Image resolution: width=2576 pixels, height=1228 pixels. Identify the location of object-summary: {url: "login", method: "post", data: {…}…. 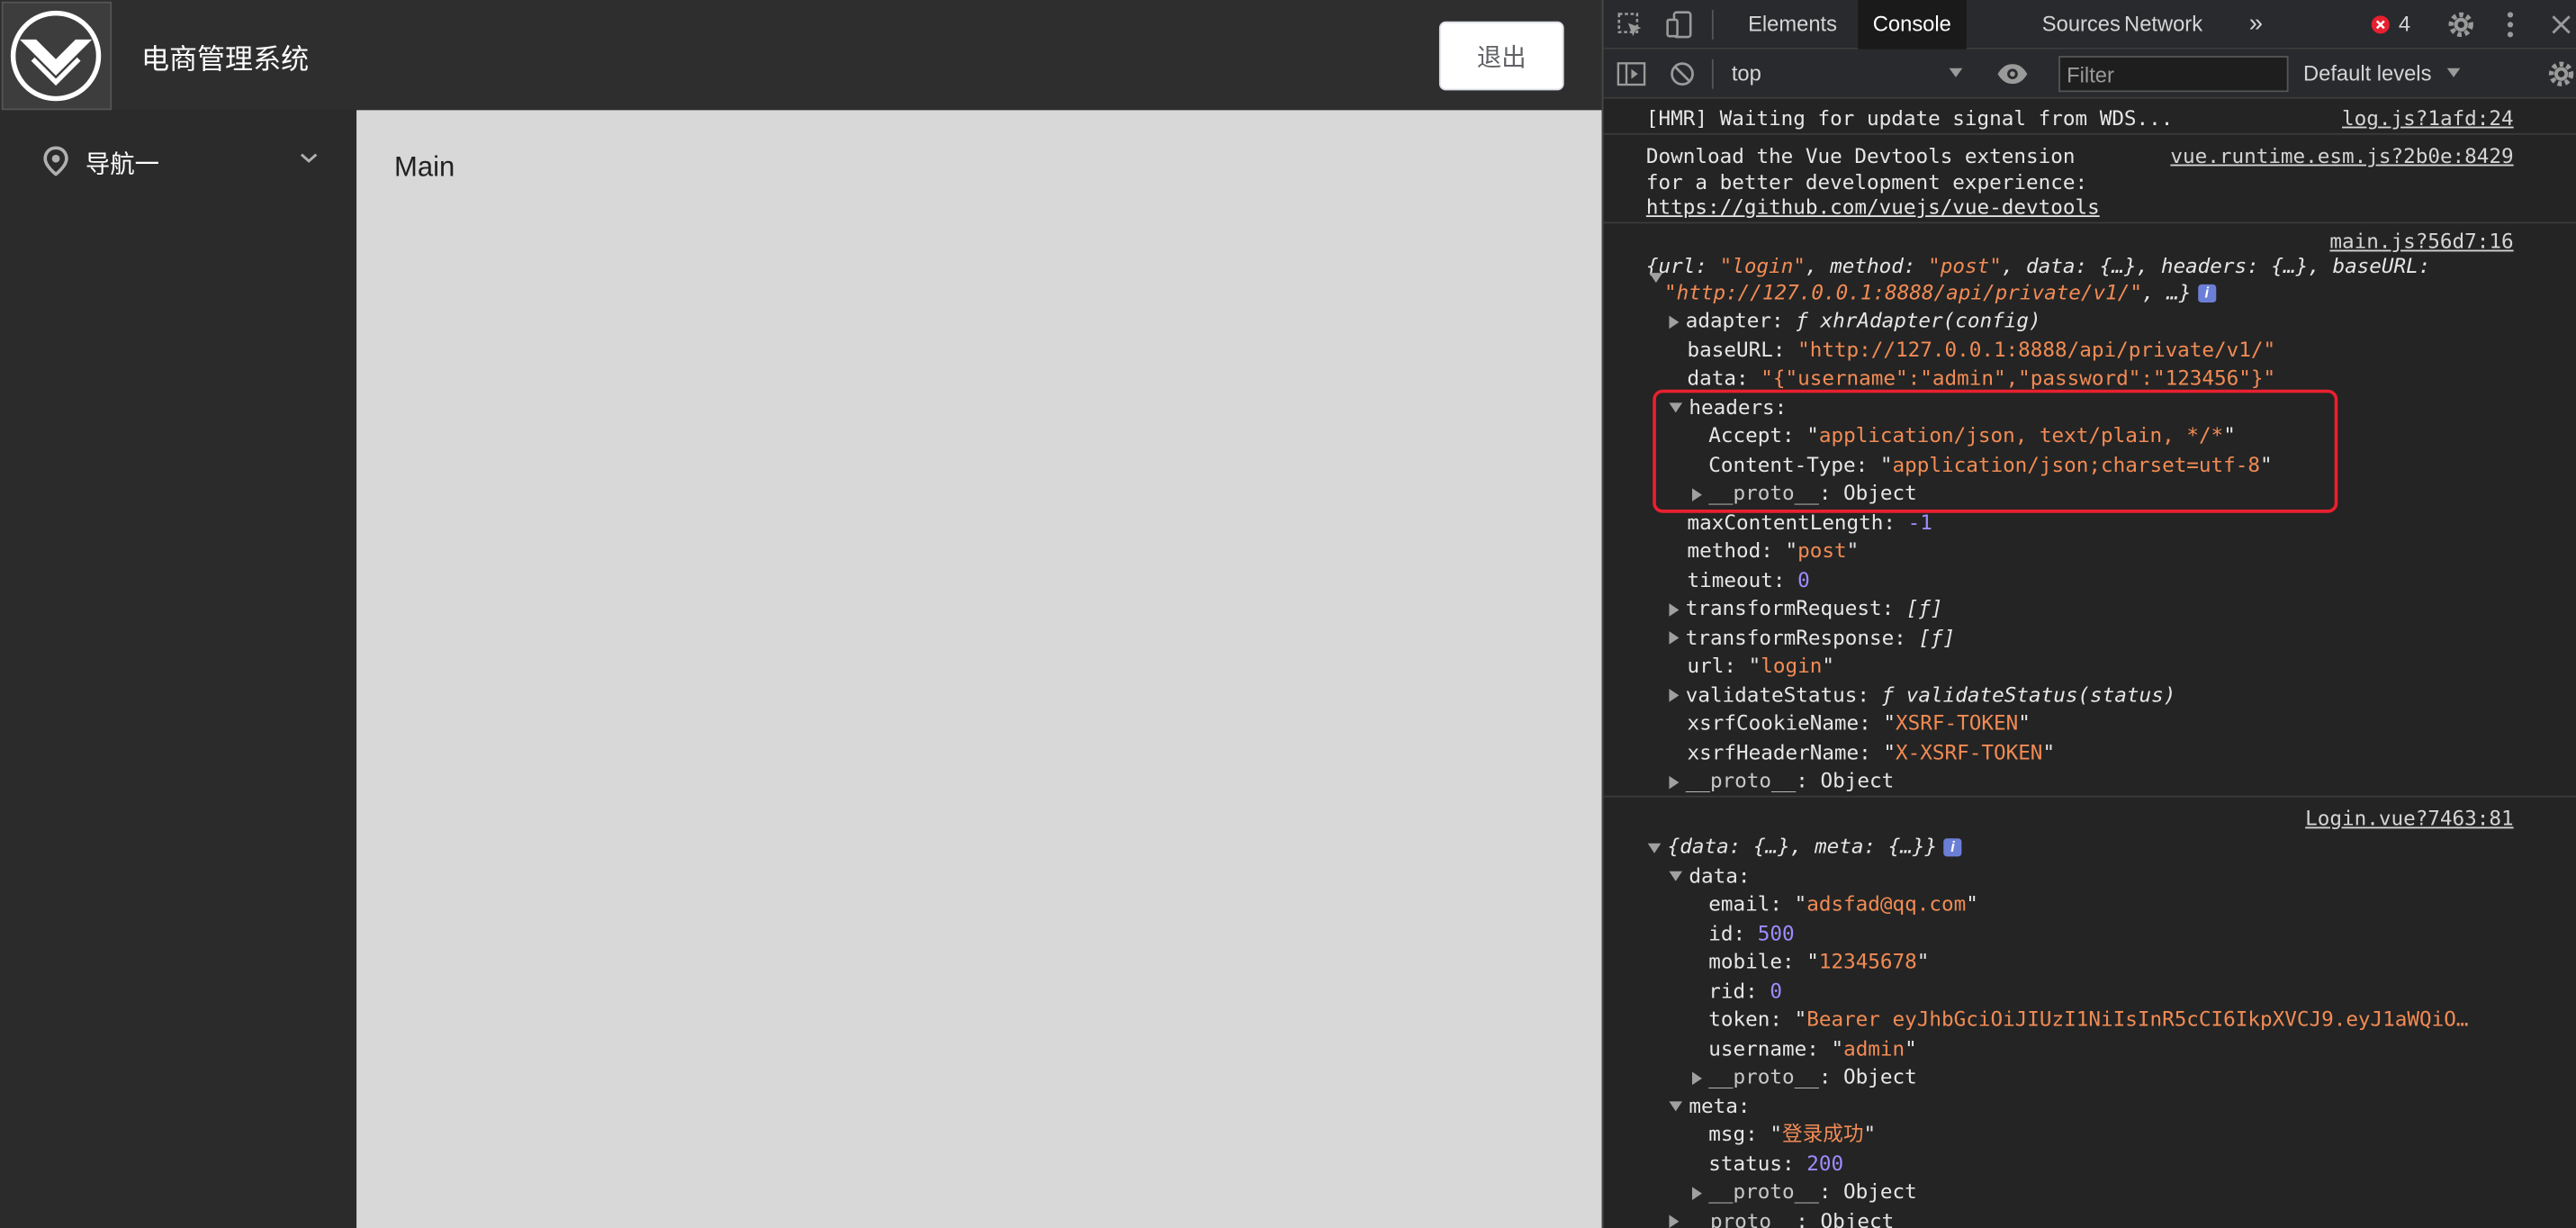
(2038, 265).